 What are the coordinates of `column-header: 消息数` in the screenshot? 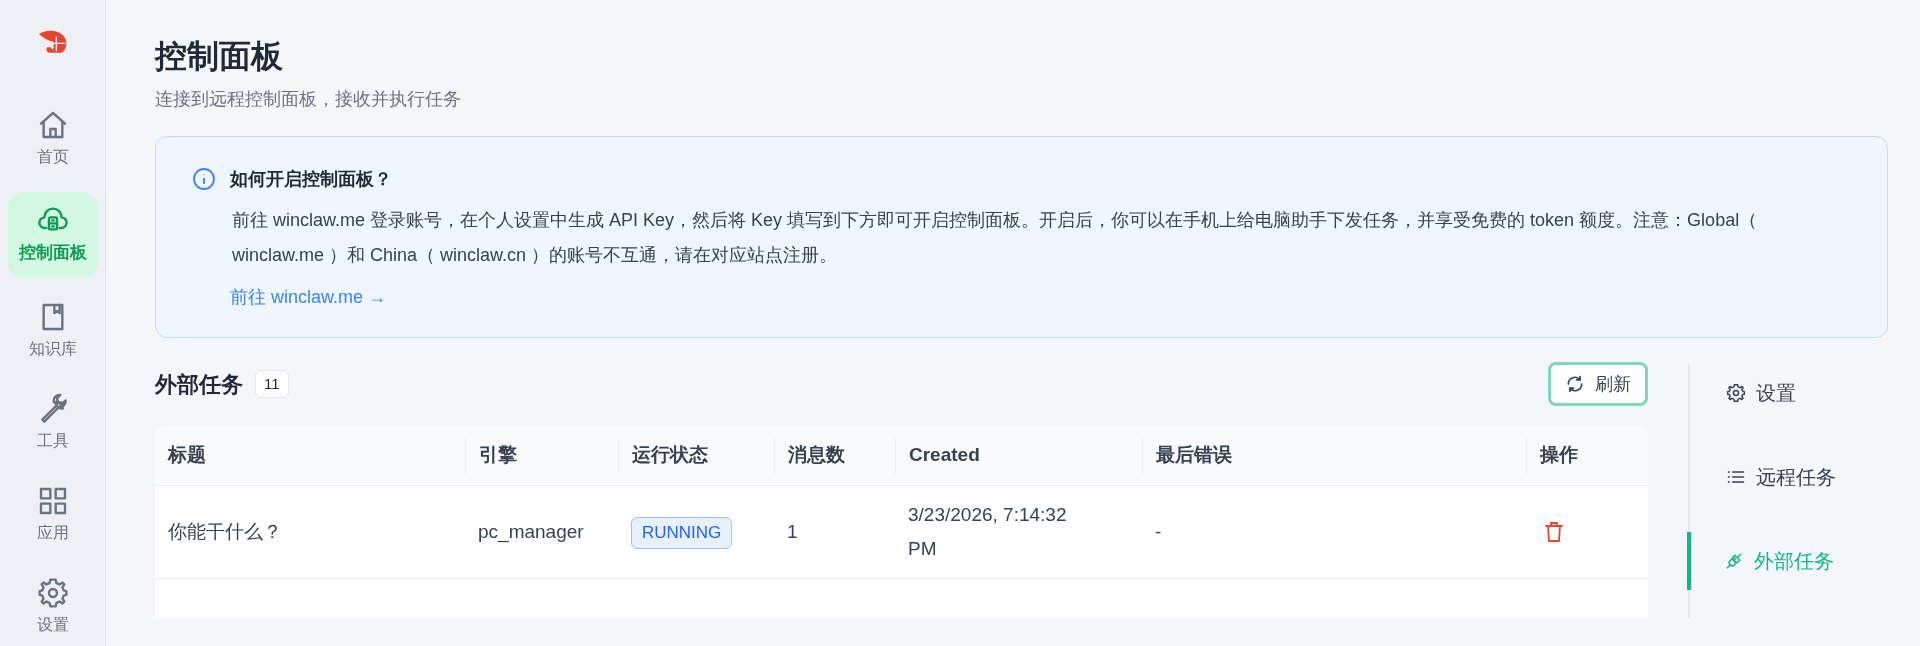 It's located at (816, 455).